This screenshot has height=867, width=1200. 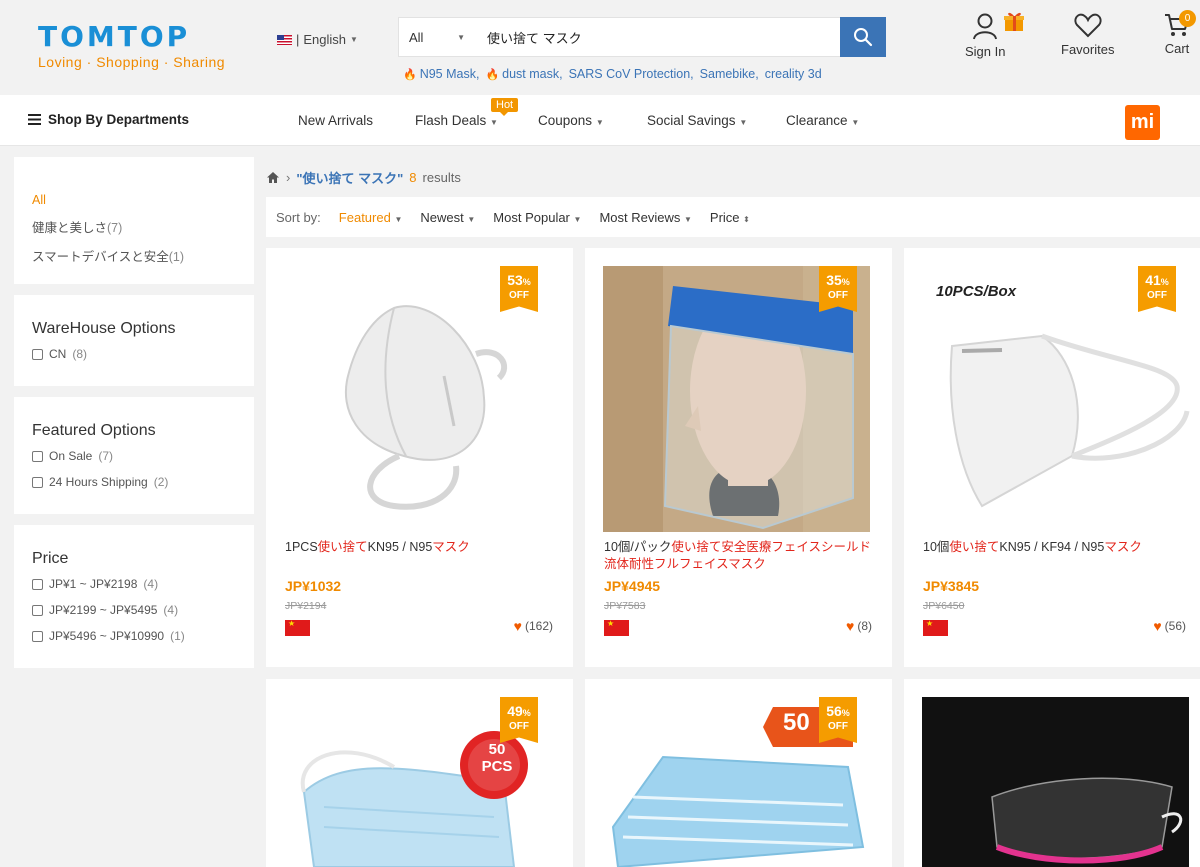 What do you see at coordinates (1057, 547) in the screenshot?
I see `product-title: 10個使い捨てKN95 / KF94 / N95マスク` at bounding box center [1057, 547].